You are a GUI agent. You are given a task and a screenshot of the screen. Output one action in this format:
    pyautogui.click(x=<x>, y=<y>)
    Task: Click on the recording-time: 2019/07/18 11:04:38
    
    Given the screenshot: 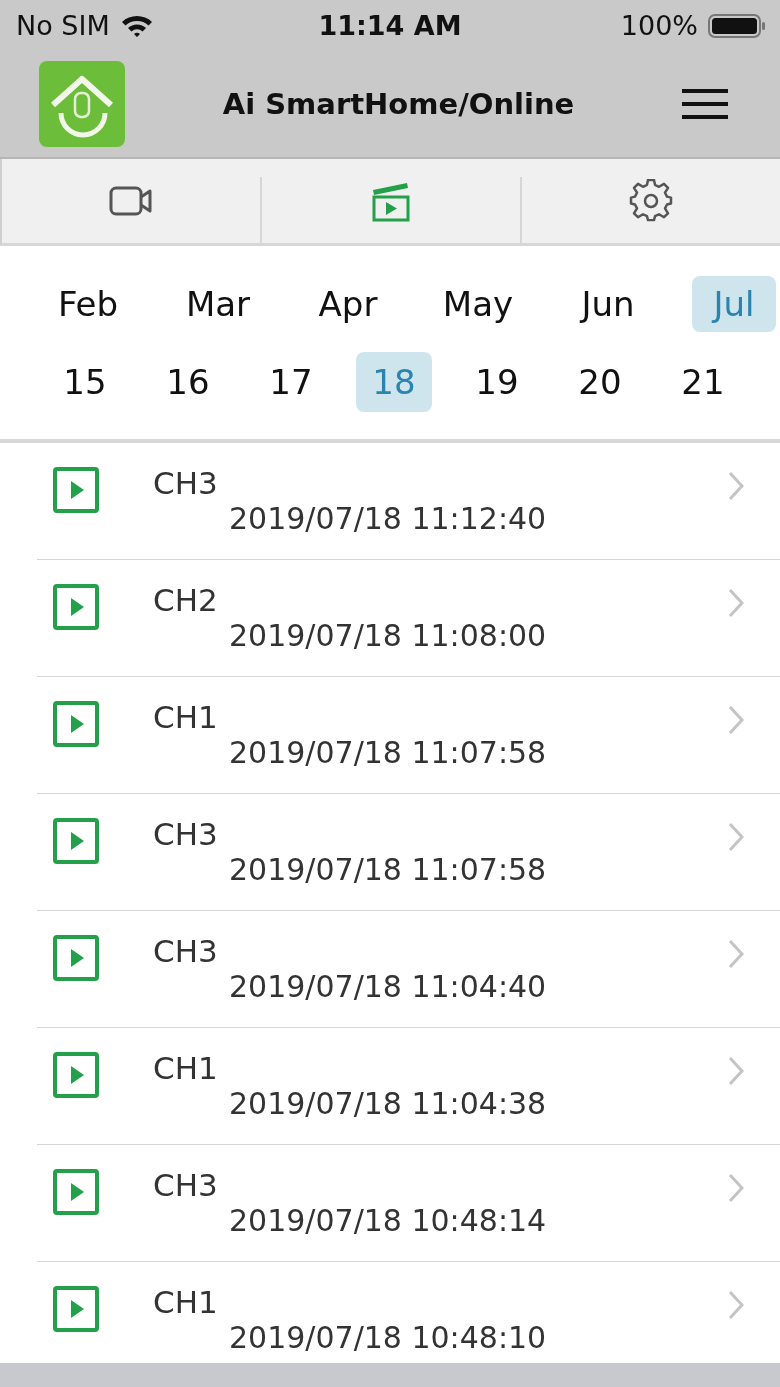 What is the action you would take?
    pyautogui.click(x=388, y=1104)
    